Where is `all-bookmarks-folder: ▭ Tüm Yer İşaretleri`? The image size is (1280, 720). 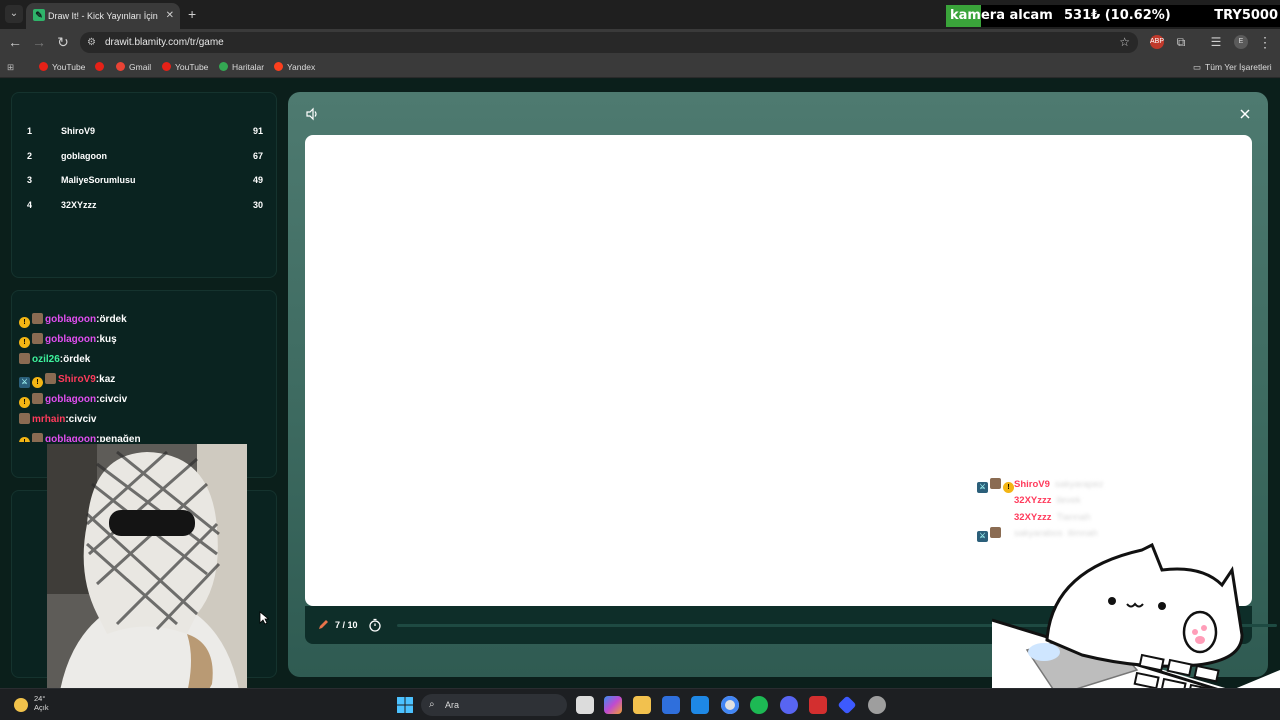 all-bookmarks-folder: ▭ Tüm Yer İşaretleri is located at coordinates (1232, 67).